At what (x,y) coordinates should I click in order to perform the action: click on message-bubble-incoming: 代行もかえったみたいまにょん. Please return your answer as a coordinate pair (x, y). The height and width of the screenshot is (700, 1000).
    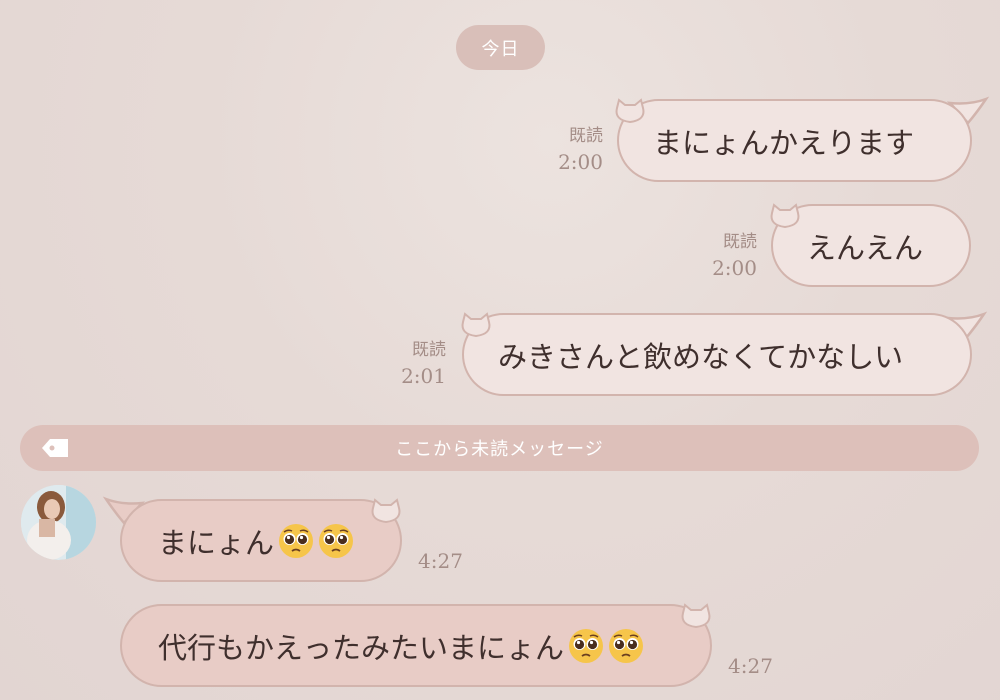
    Looking at the image, I should click on (416, 645).